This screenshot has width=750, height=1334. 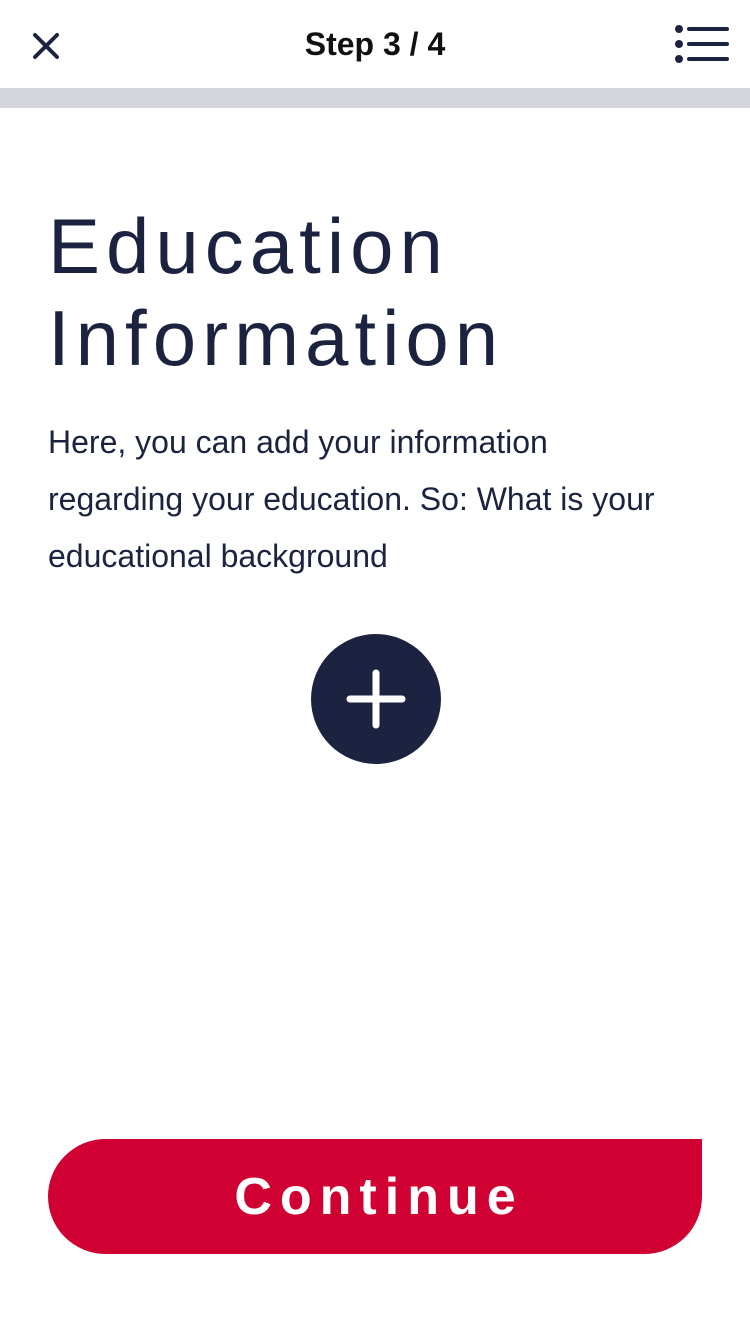 I want to click on steps-menu-button, so click(x=702, y=44).